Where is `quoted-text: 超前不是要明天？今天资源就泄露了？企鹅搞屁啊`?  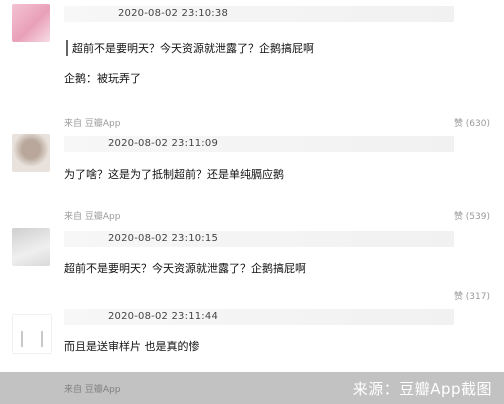
quoted-text: 超前不是要明天？今天资源就泄露了？企鹅搞屁啊 is located at coordinates (190, 48).